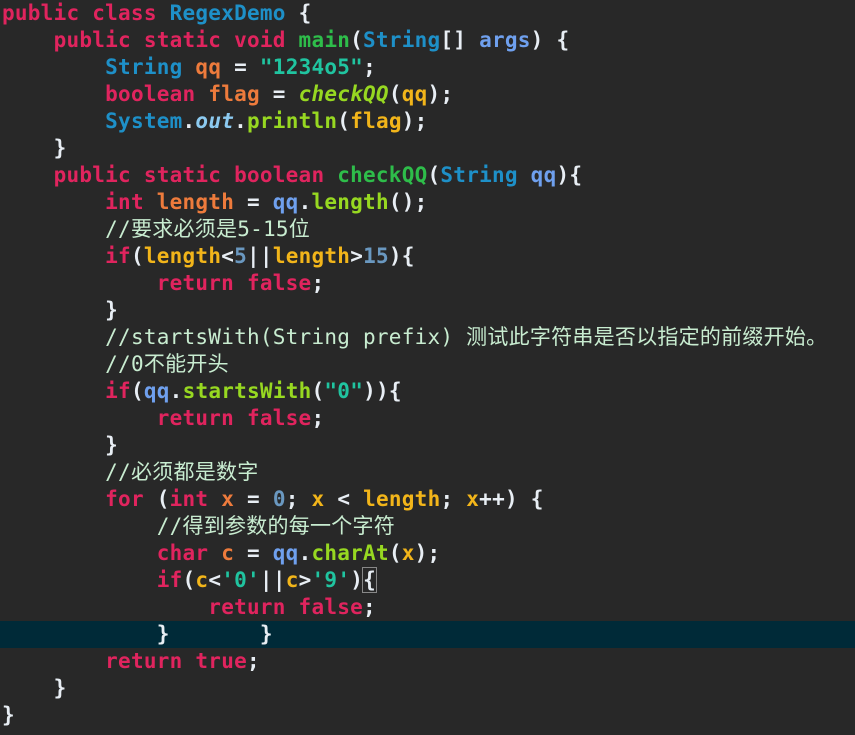 Image resolution: width=855 pixels, height=735 pixels. What do you see at coordinates (305, 202) in the screenshot?
I see `code-token: .` at bounding box center [305, 202].